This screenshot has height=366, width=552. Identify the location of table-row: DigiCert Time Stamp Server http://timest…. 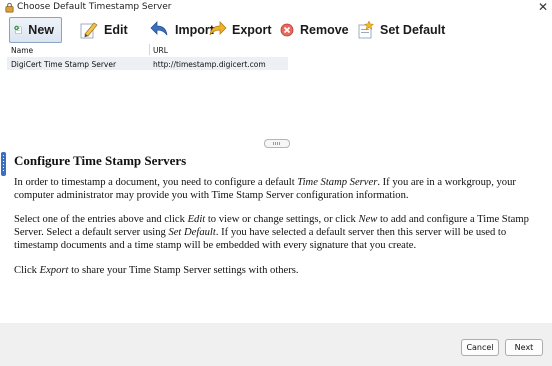
(147, 63).